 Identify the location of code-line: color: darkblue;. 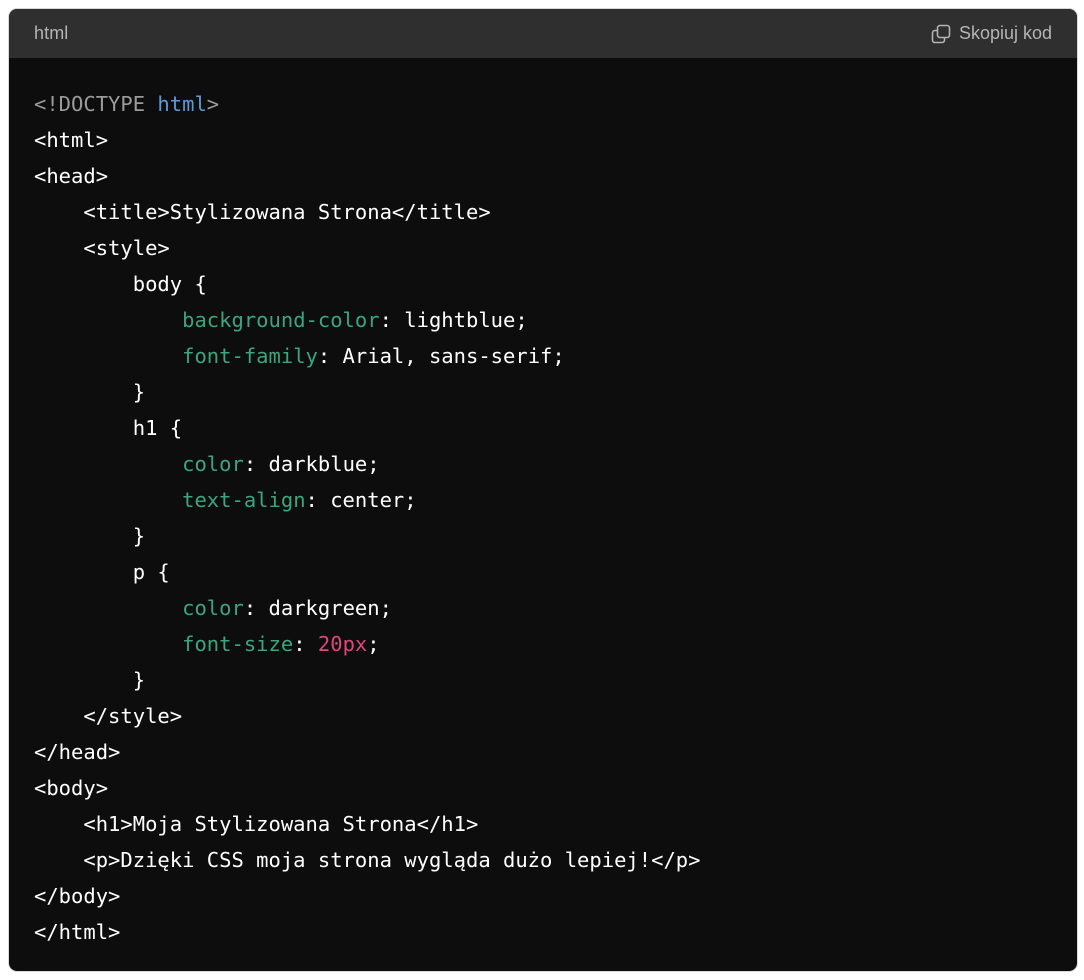
(543, 464).